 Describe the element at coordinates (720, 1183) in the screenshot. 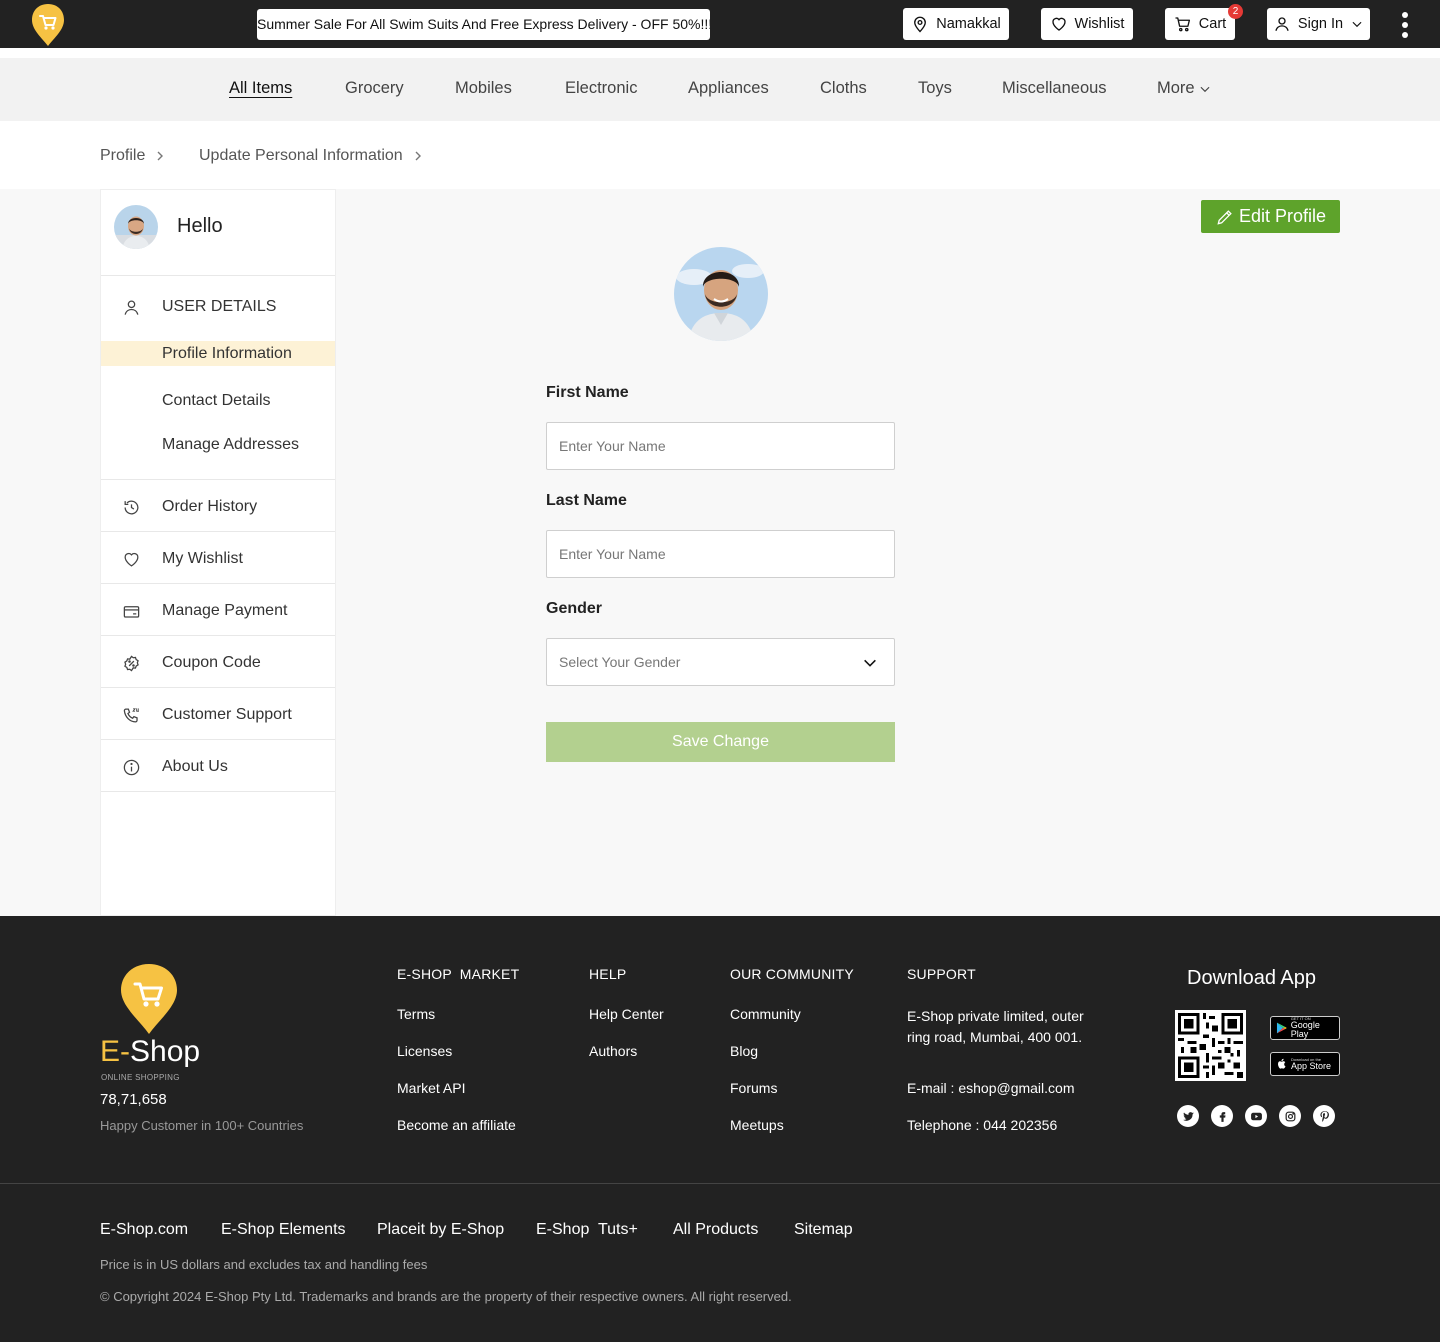

I see `footer-divider` at that location.